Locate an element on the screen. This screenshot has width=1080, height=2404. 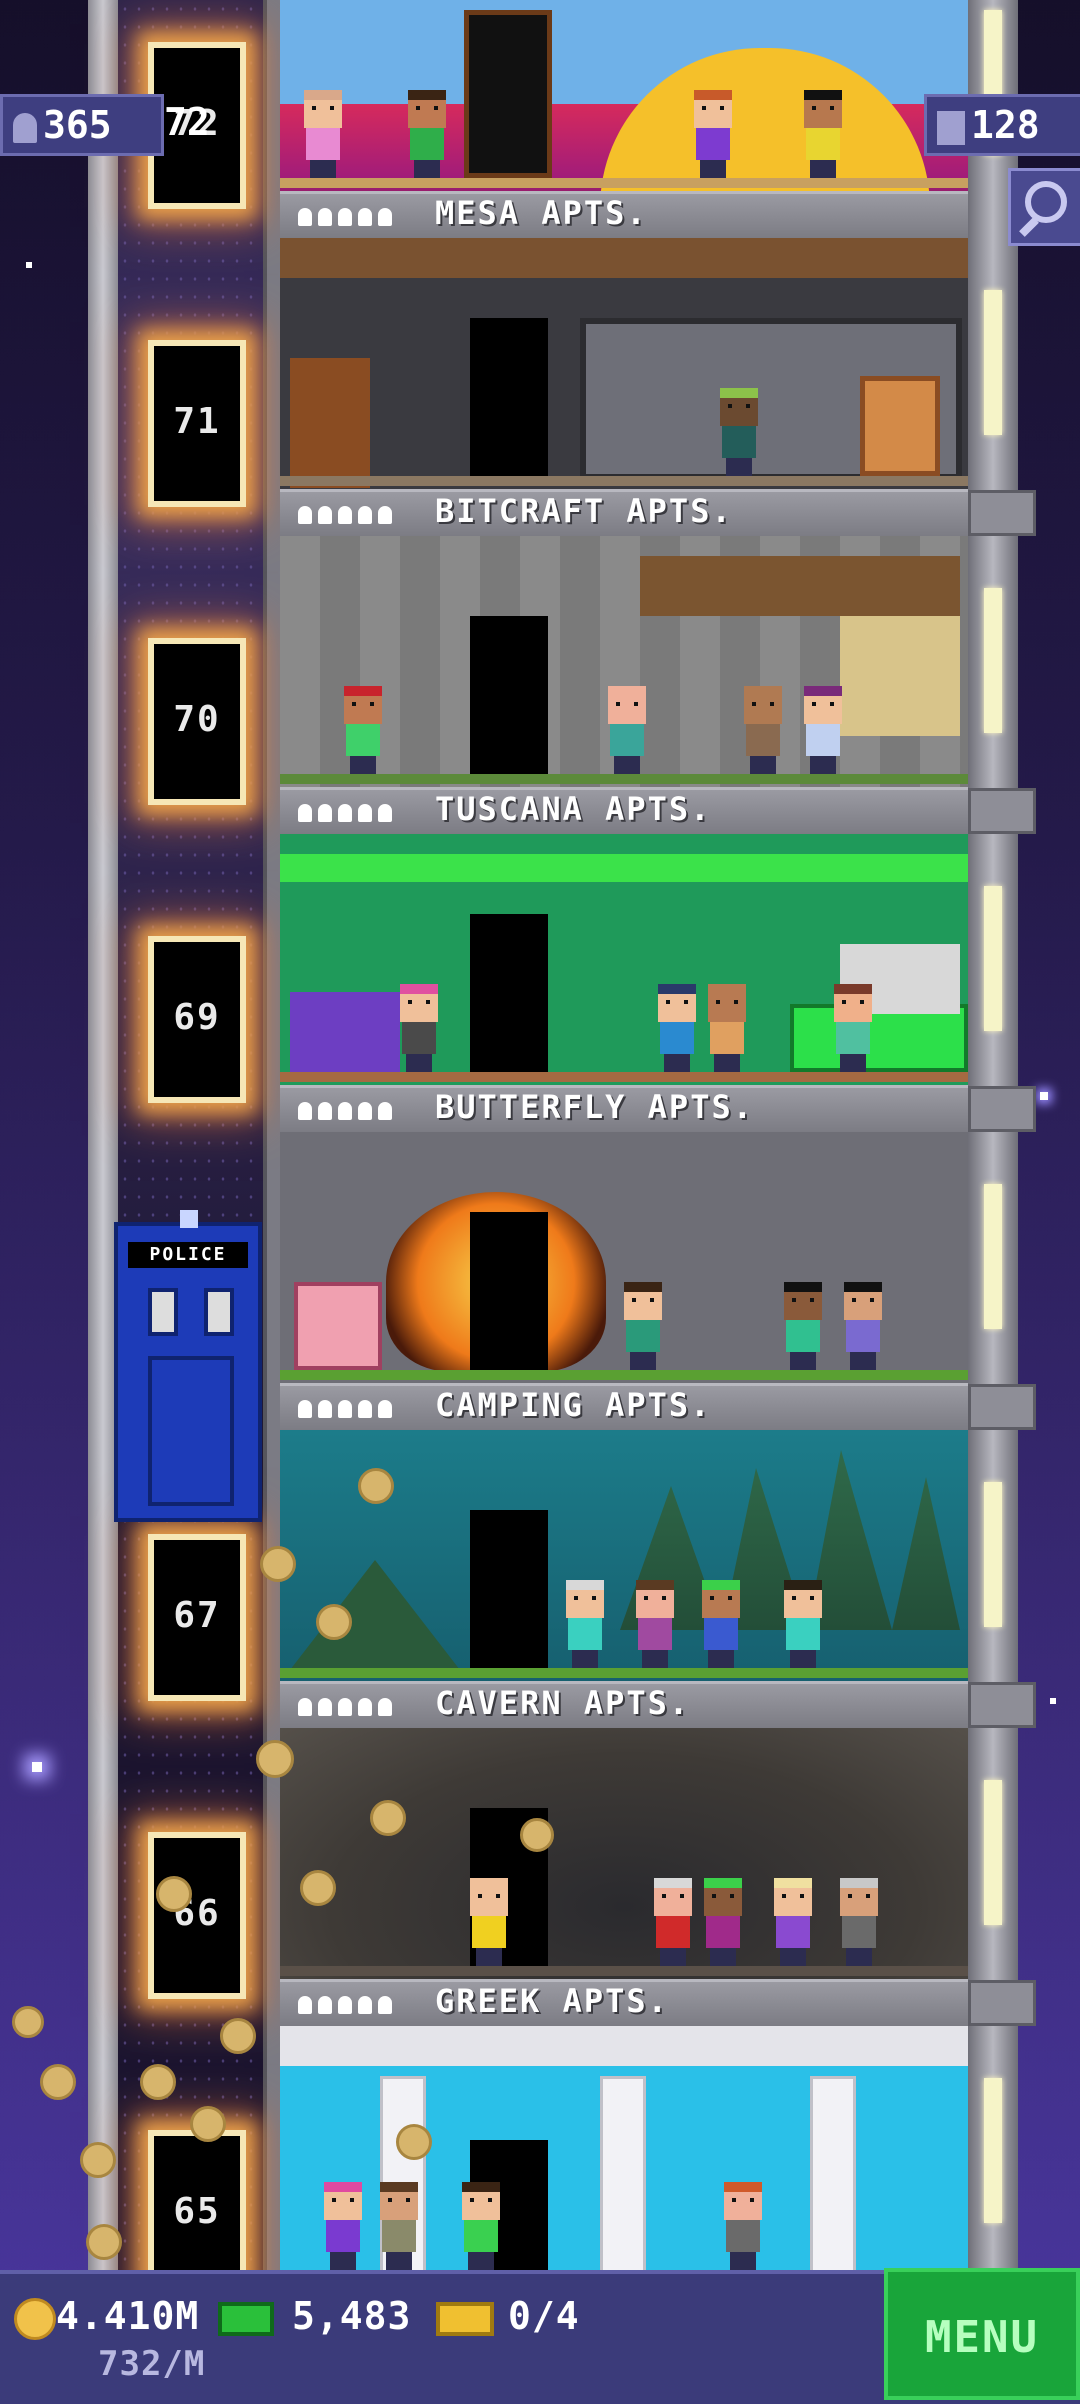
elevator-portal-69: 69 is located at coordinates (197, 1019).